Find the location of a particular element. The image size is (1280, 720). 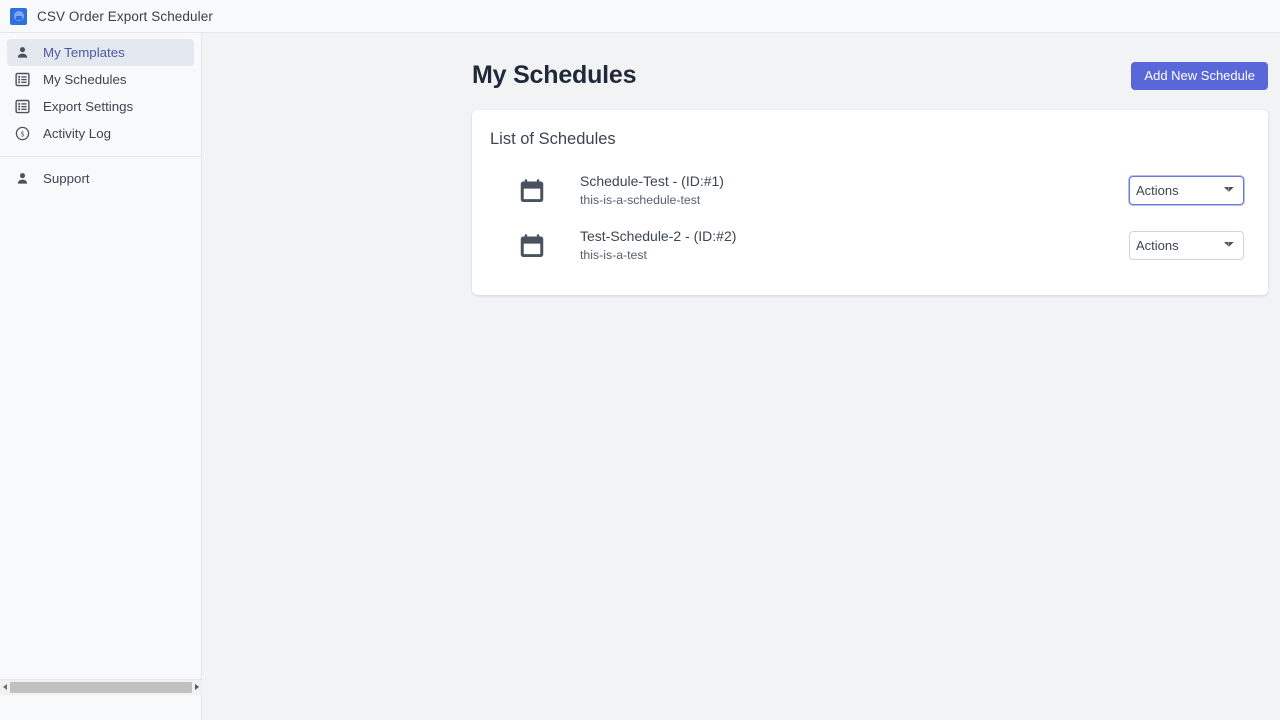

card-title: List of Schedules is located at coordinates (553, 139).